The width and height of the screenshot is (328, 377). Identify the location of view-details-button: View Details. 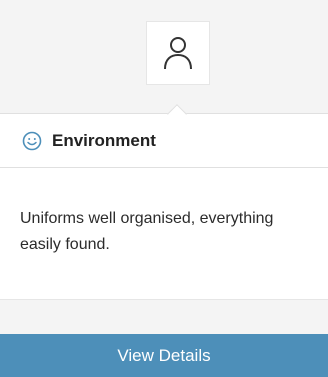
(164, 355).